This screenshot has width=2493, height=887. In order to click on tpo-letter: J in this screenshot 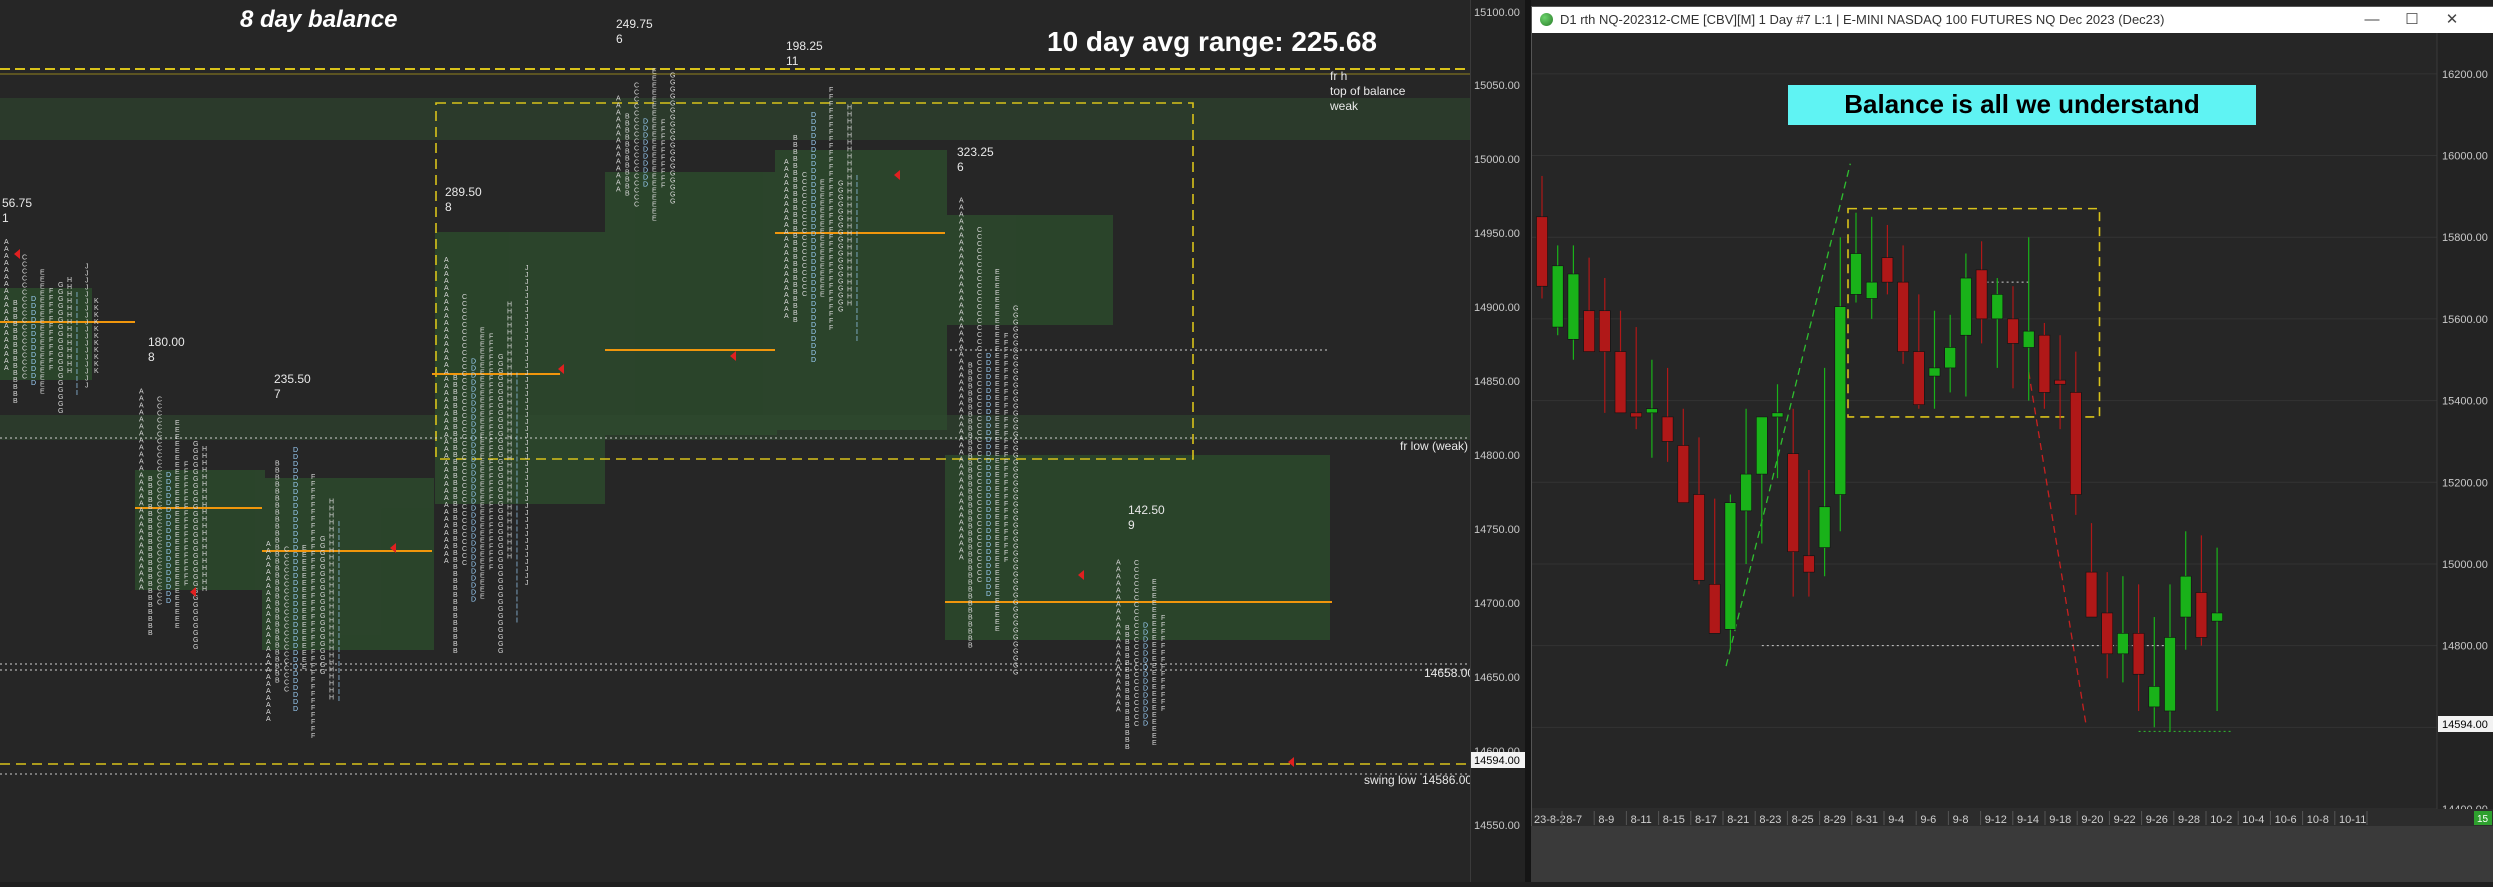, I will do `click(87, 371)`.